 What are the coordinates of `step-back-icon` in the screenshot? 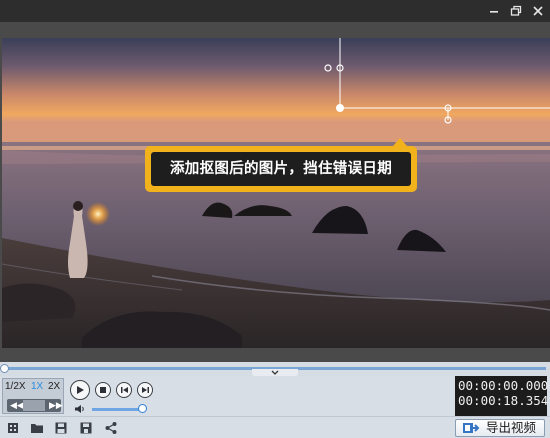 It's located at (124, 390).